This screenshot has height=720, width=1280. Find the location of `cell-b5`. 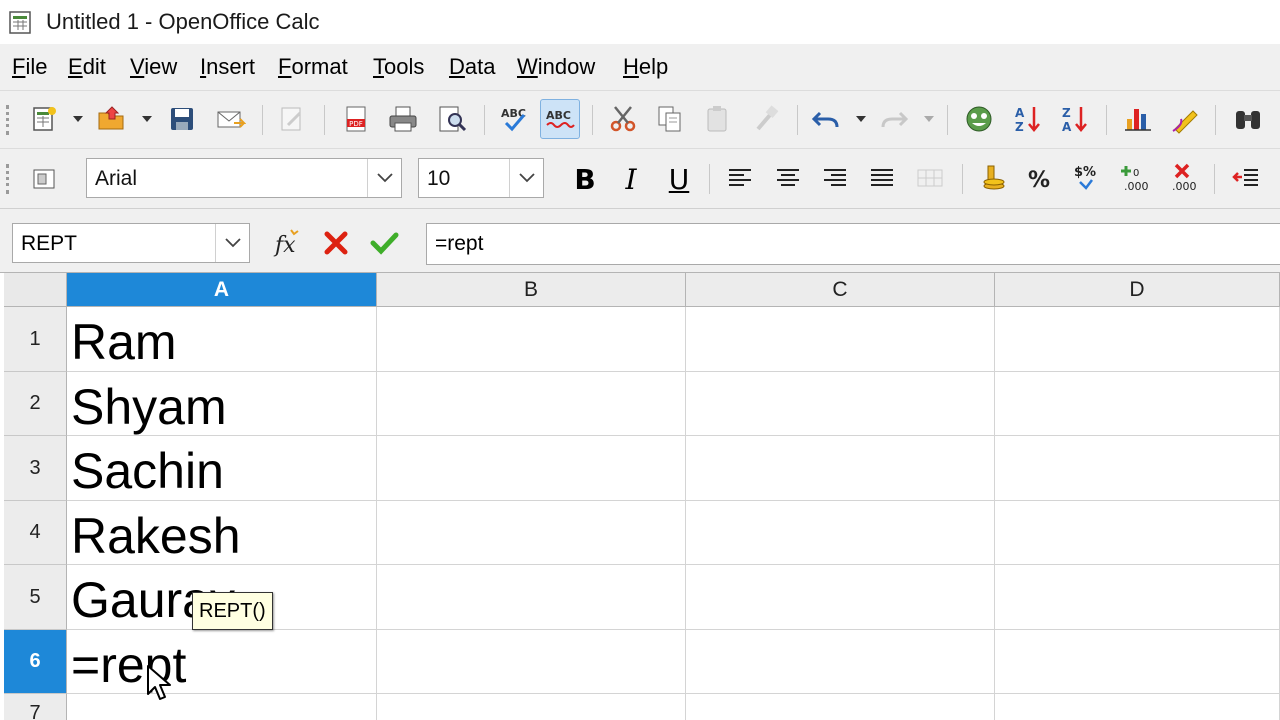

cell-b5 is located at coordinates (531, 597).